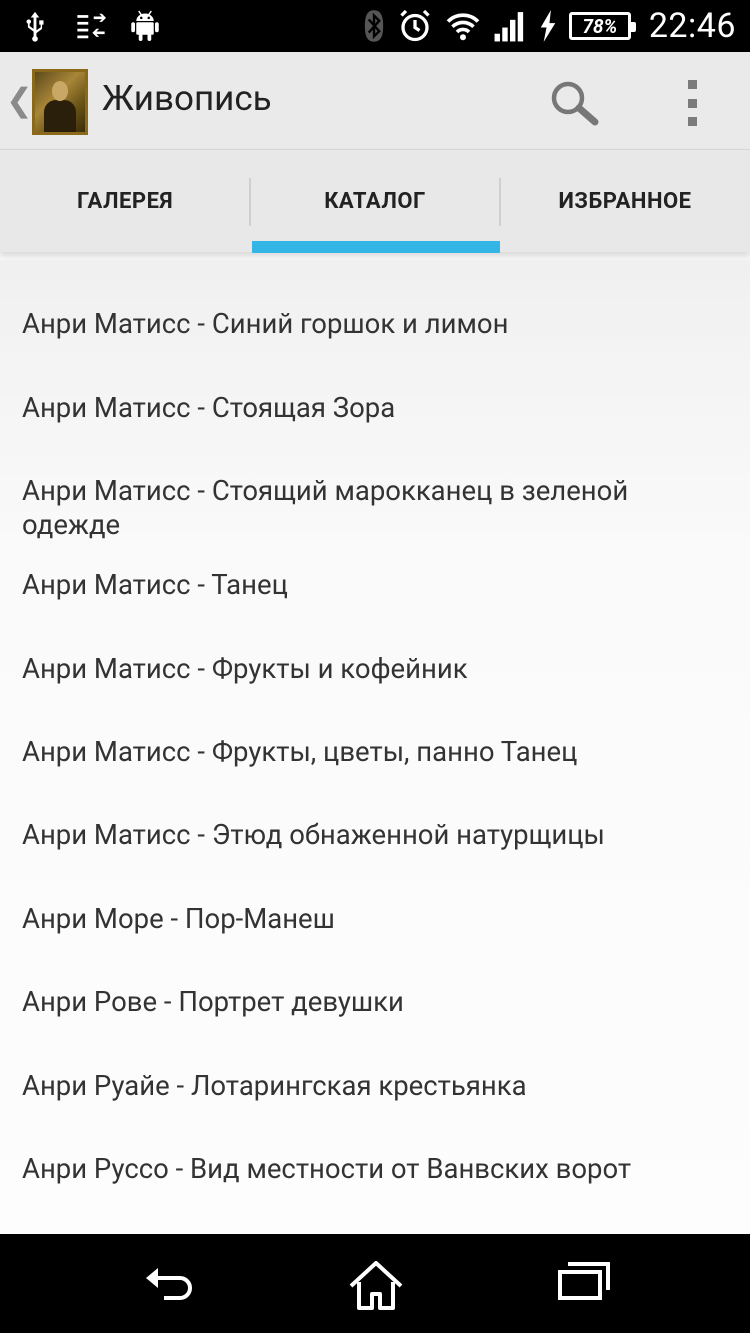 The image size is (750, 1333). Describe the element at coordinates (60, 102) in the screenshot. I see `app-logo-icon` at that location.